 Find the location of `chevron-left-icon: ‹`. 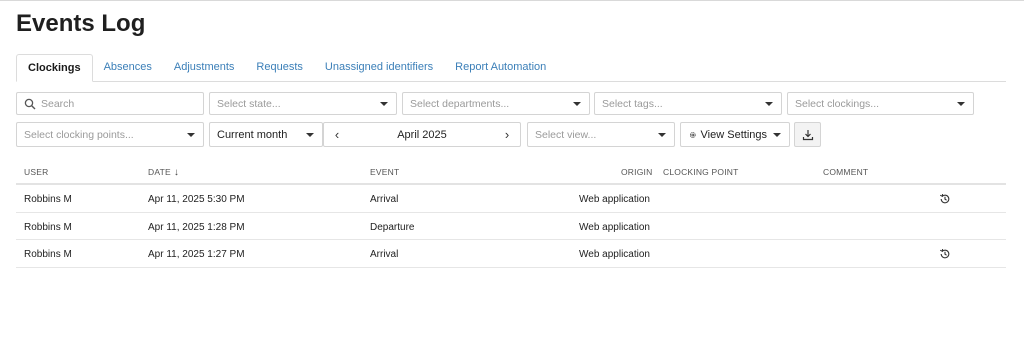

chevron-left-icon: ‹ is located at coordinates (337, 134).